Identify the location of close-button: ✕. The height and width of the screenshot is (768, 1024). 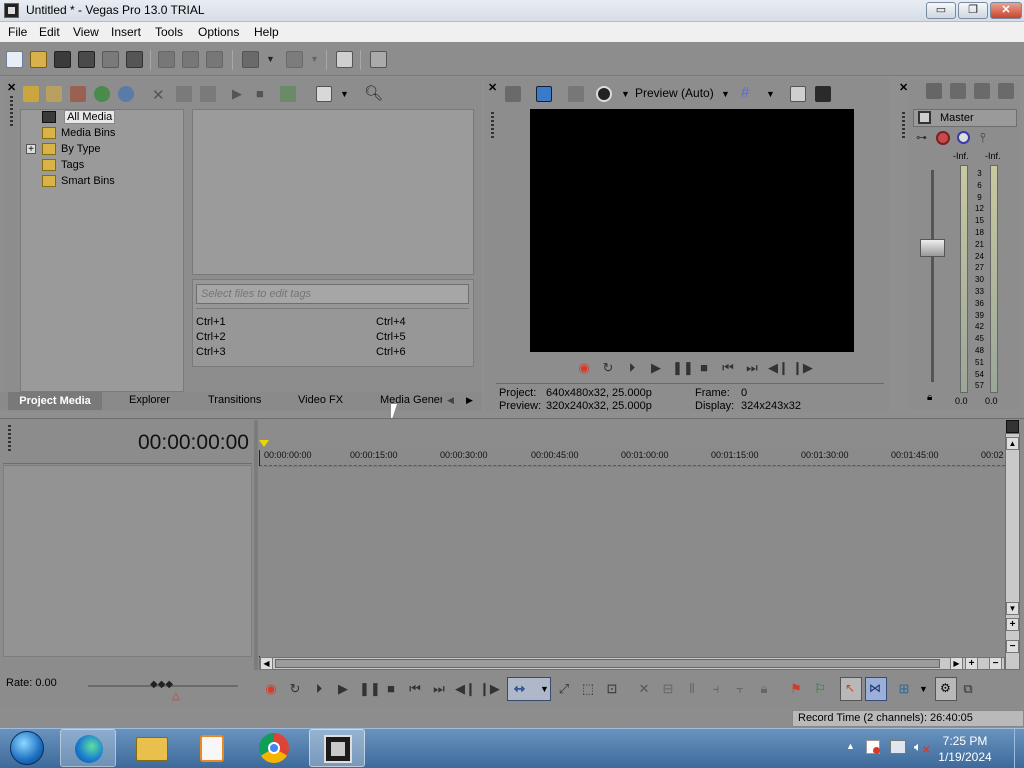
(1006, 10).